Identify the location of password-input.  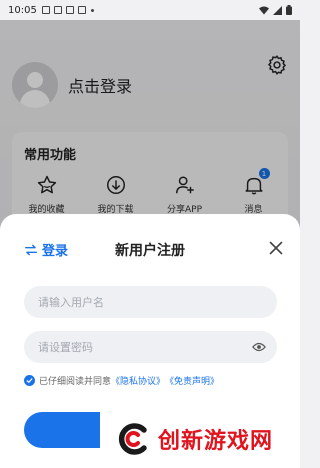
(150, 347).